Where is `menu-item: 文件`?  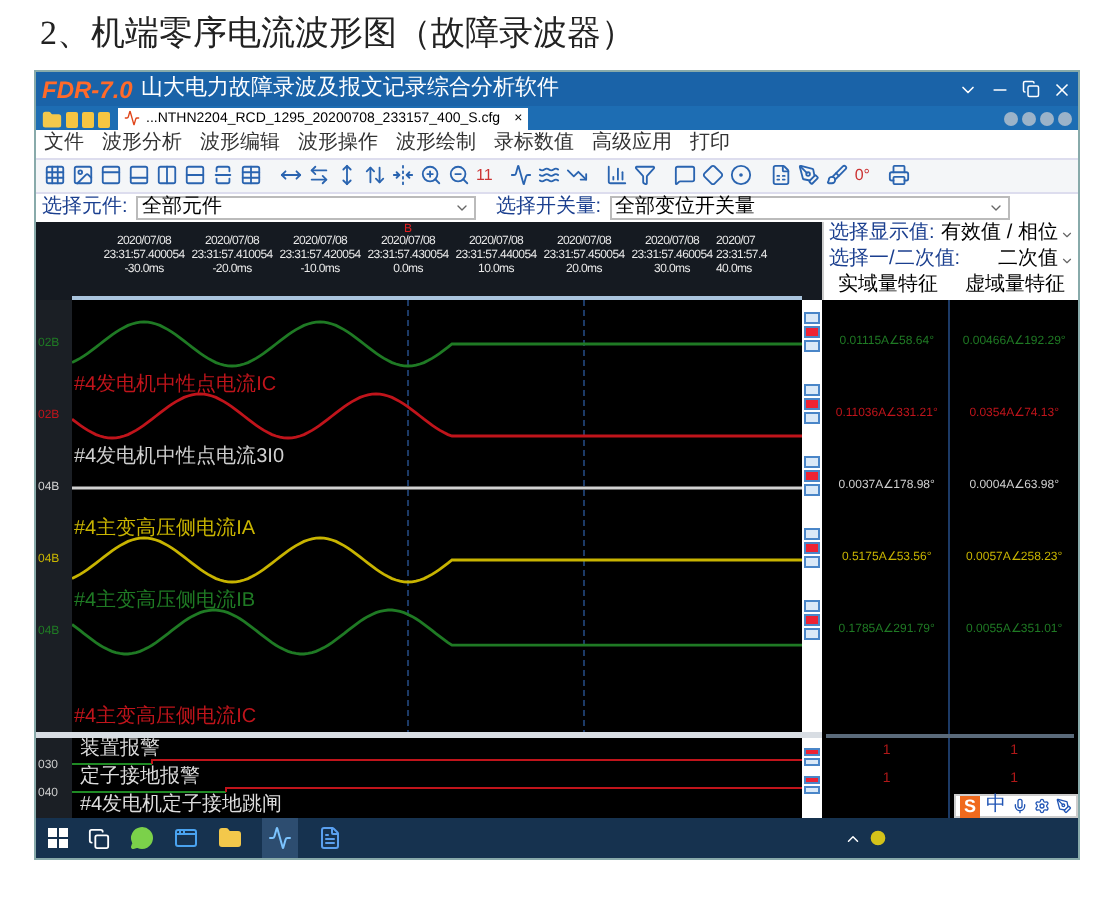
menu-item: 文件 is located at coordinates (64, 143).